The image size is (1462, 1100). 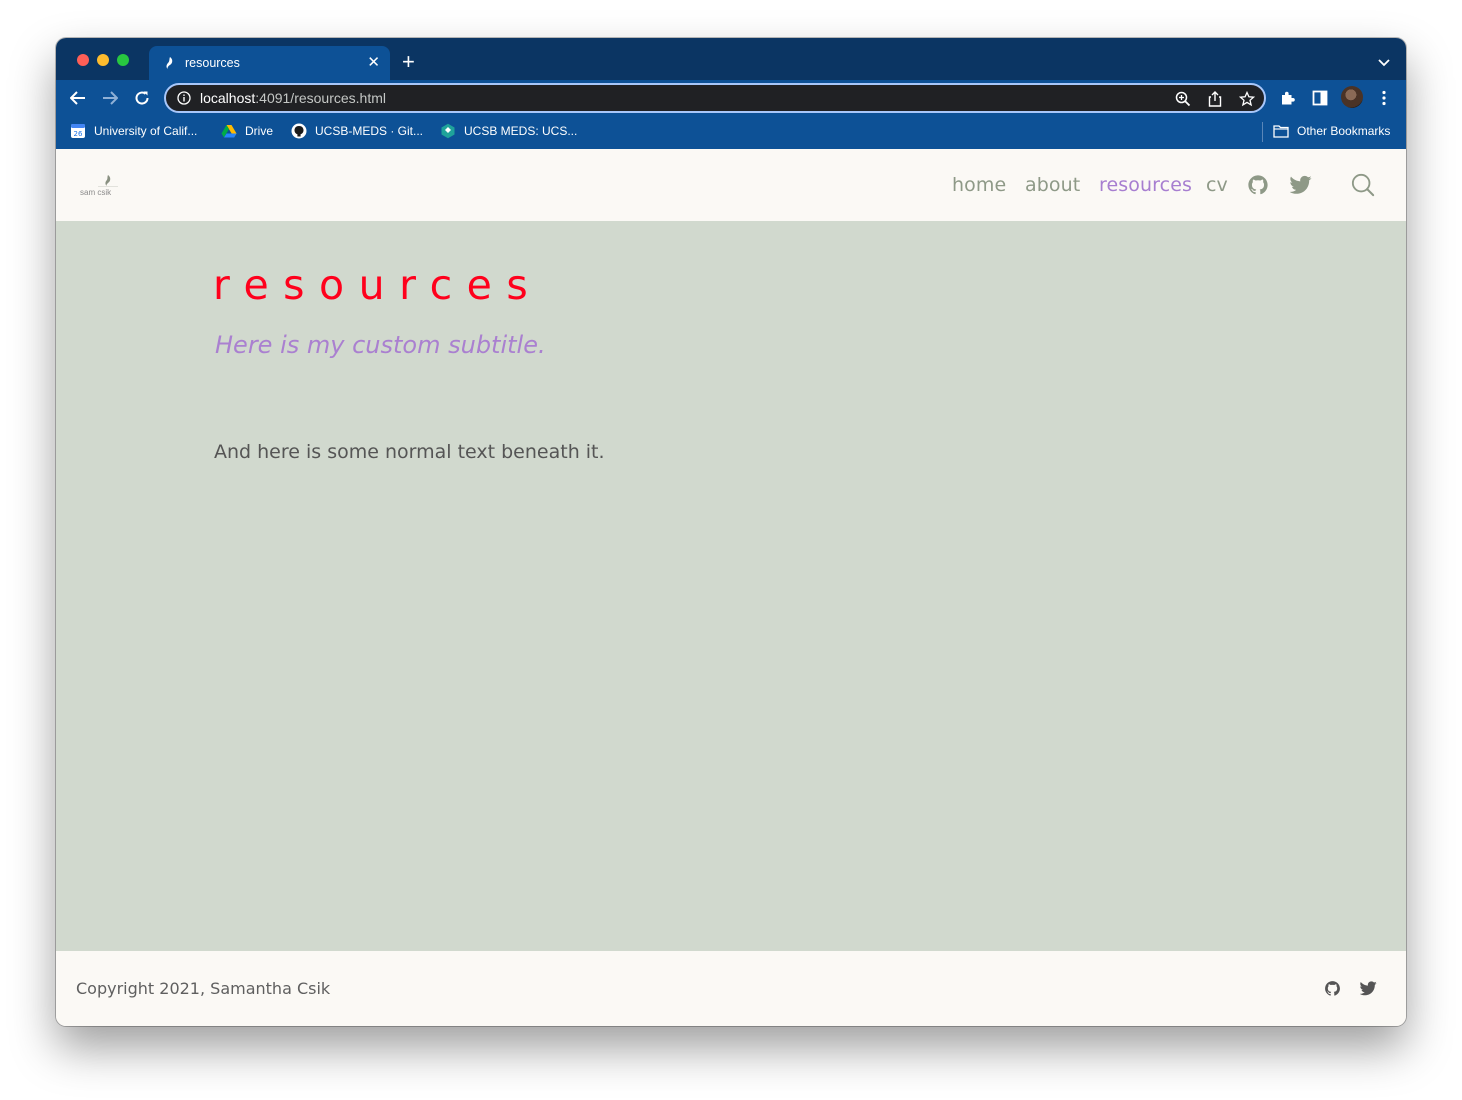 What do you see at coordinates (259, 131) in the screenshot?
I see `bookmark-label: Drive` at bounding box center [259, 131].